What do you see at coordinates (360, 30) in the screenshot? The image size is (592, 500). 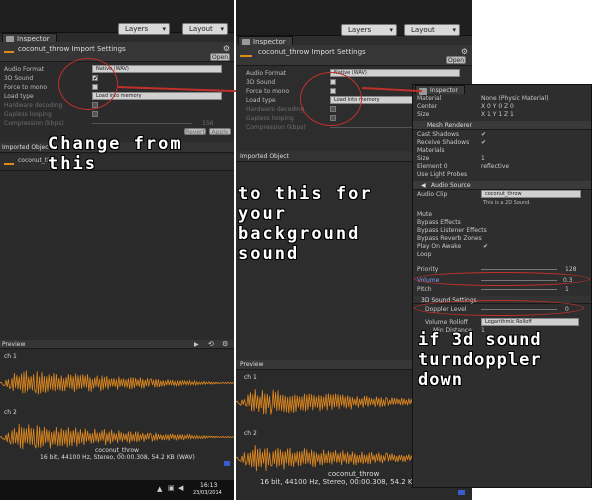 I see `layers-label-2: Layers` at bounding box center [360, 30].